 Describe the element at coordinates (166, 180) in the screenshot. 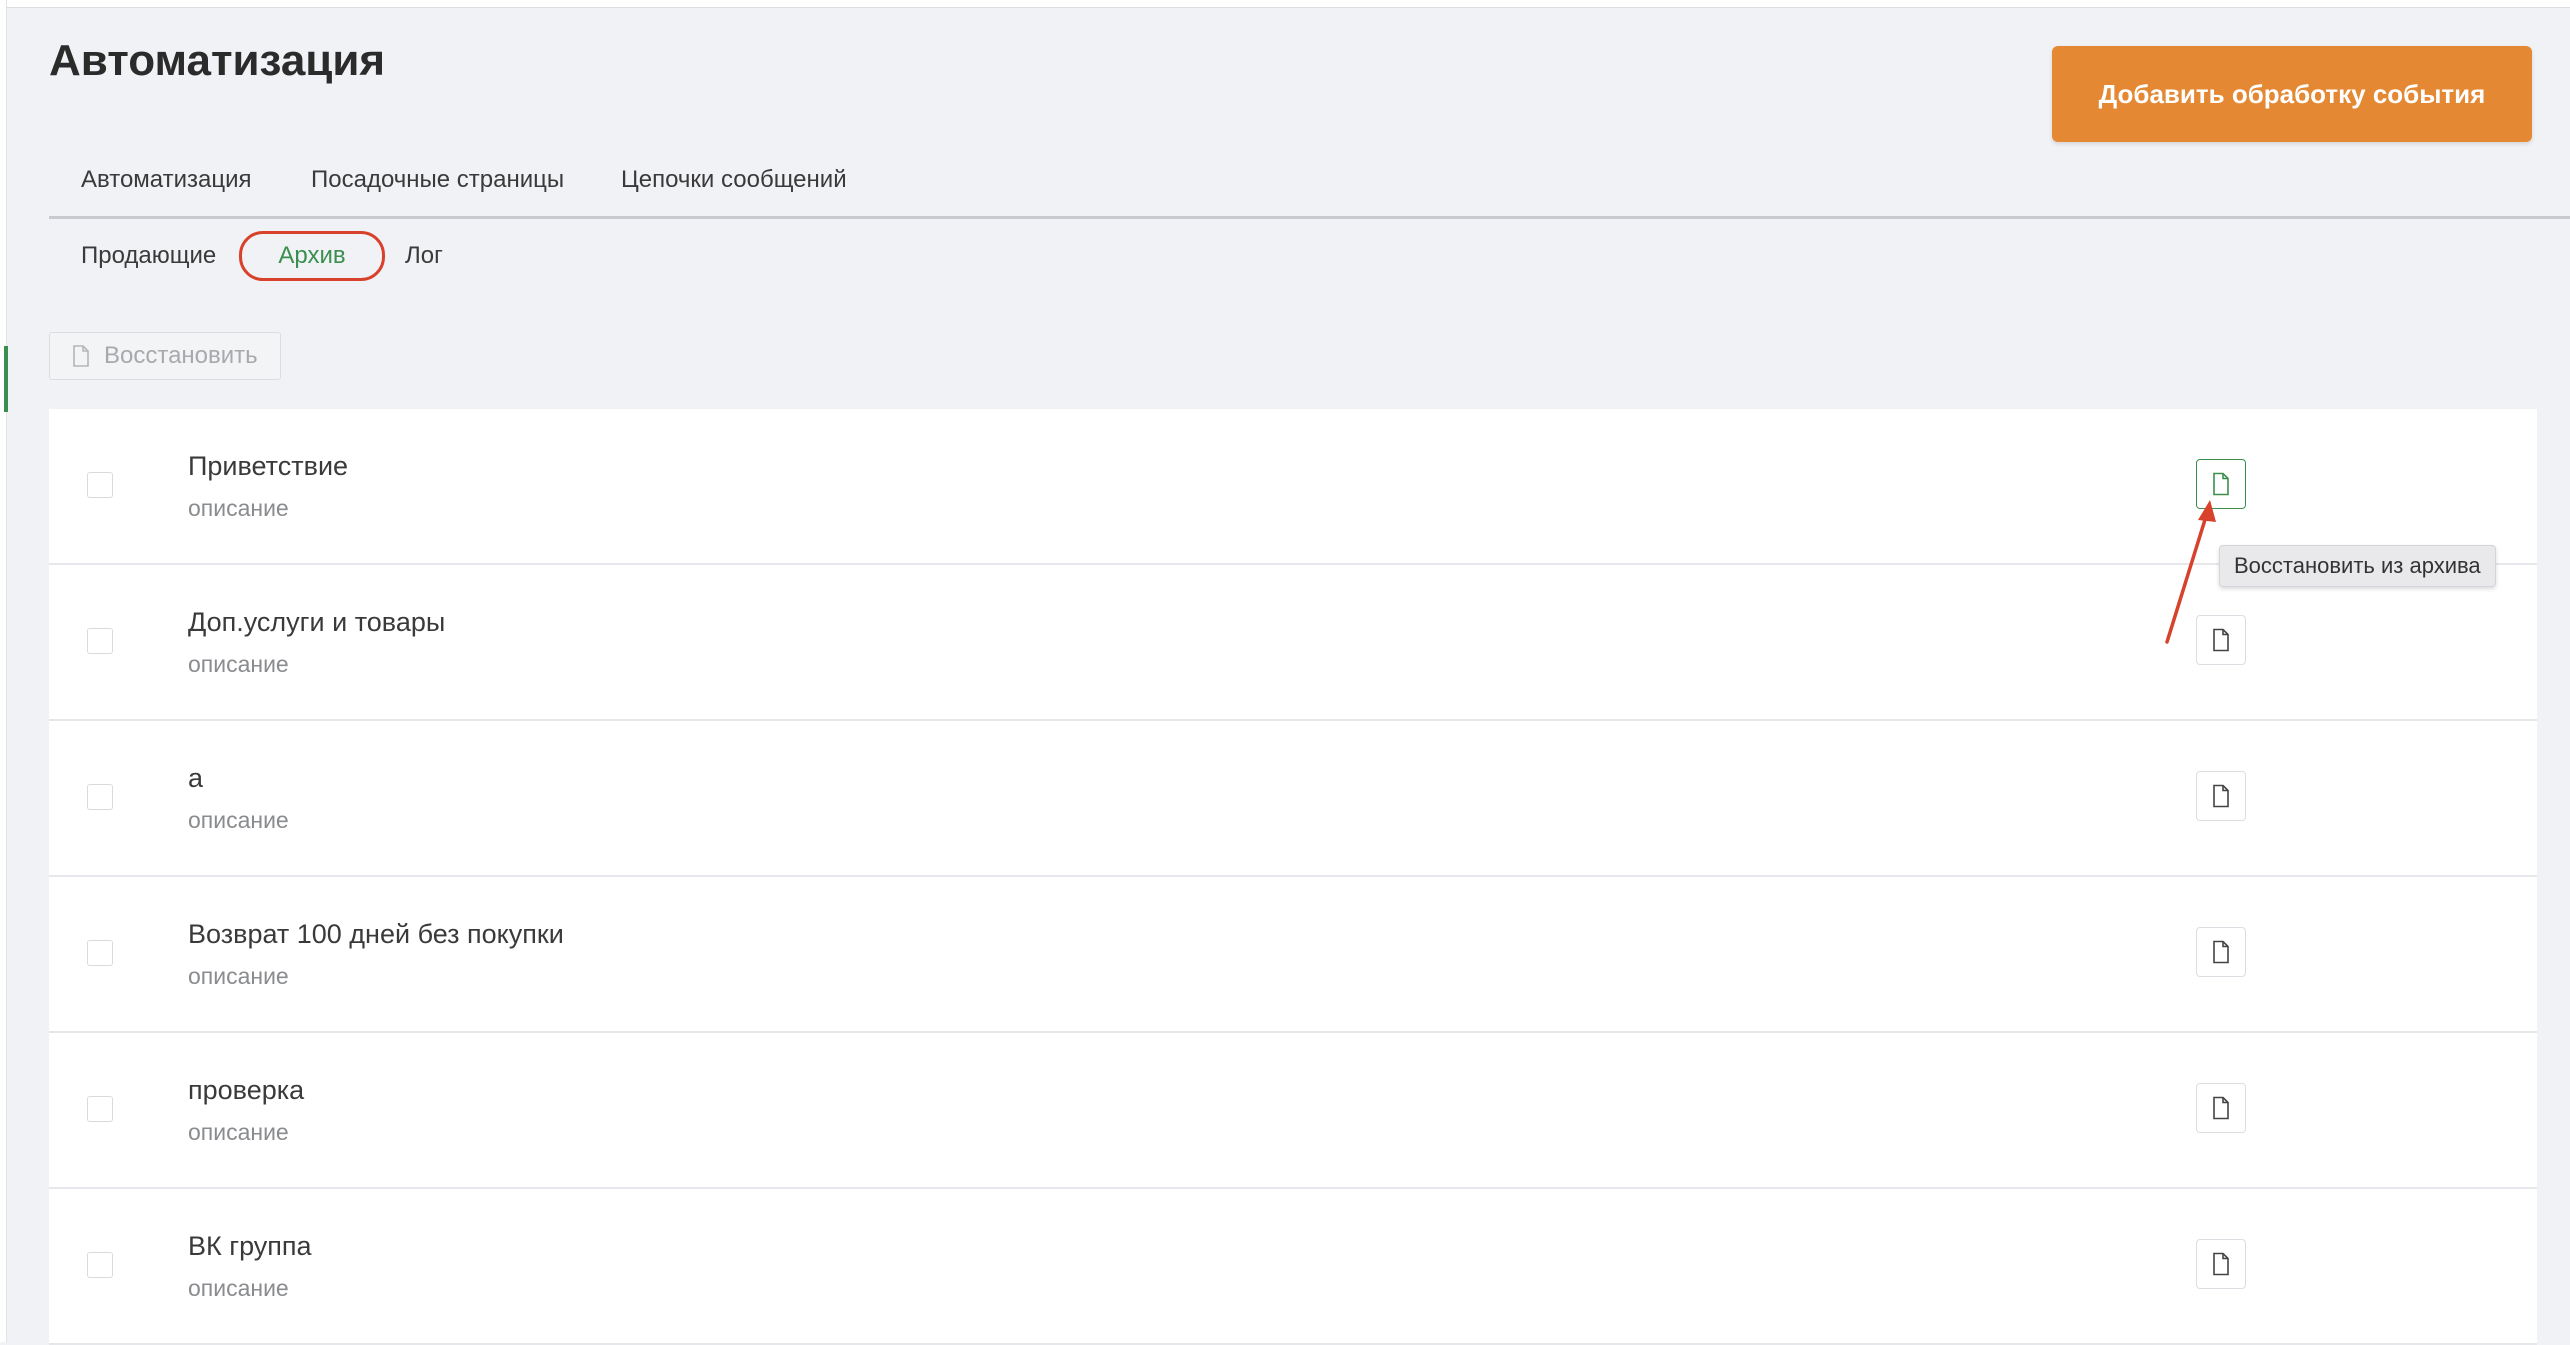

I see `tab-automation: Автоматизация` at that location.